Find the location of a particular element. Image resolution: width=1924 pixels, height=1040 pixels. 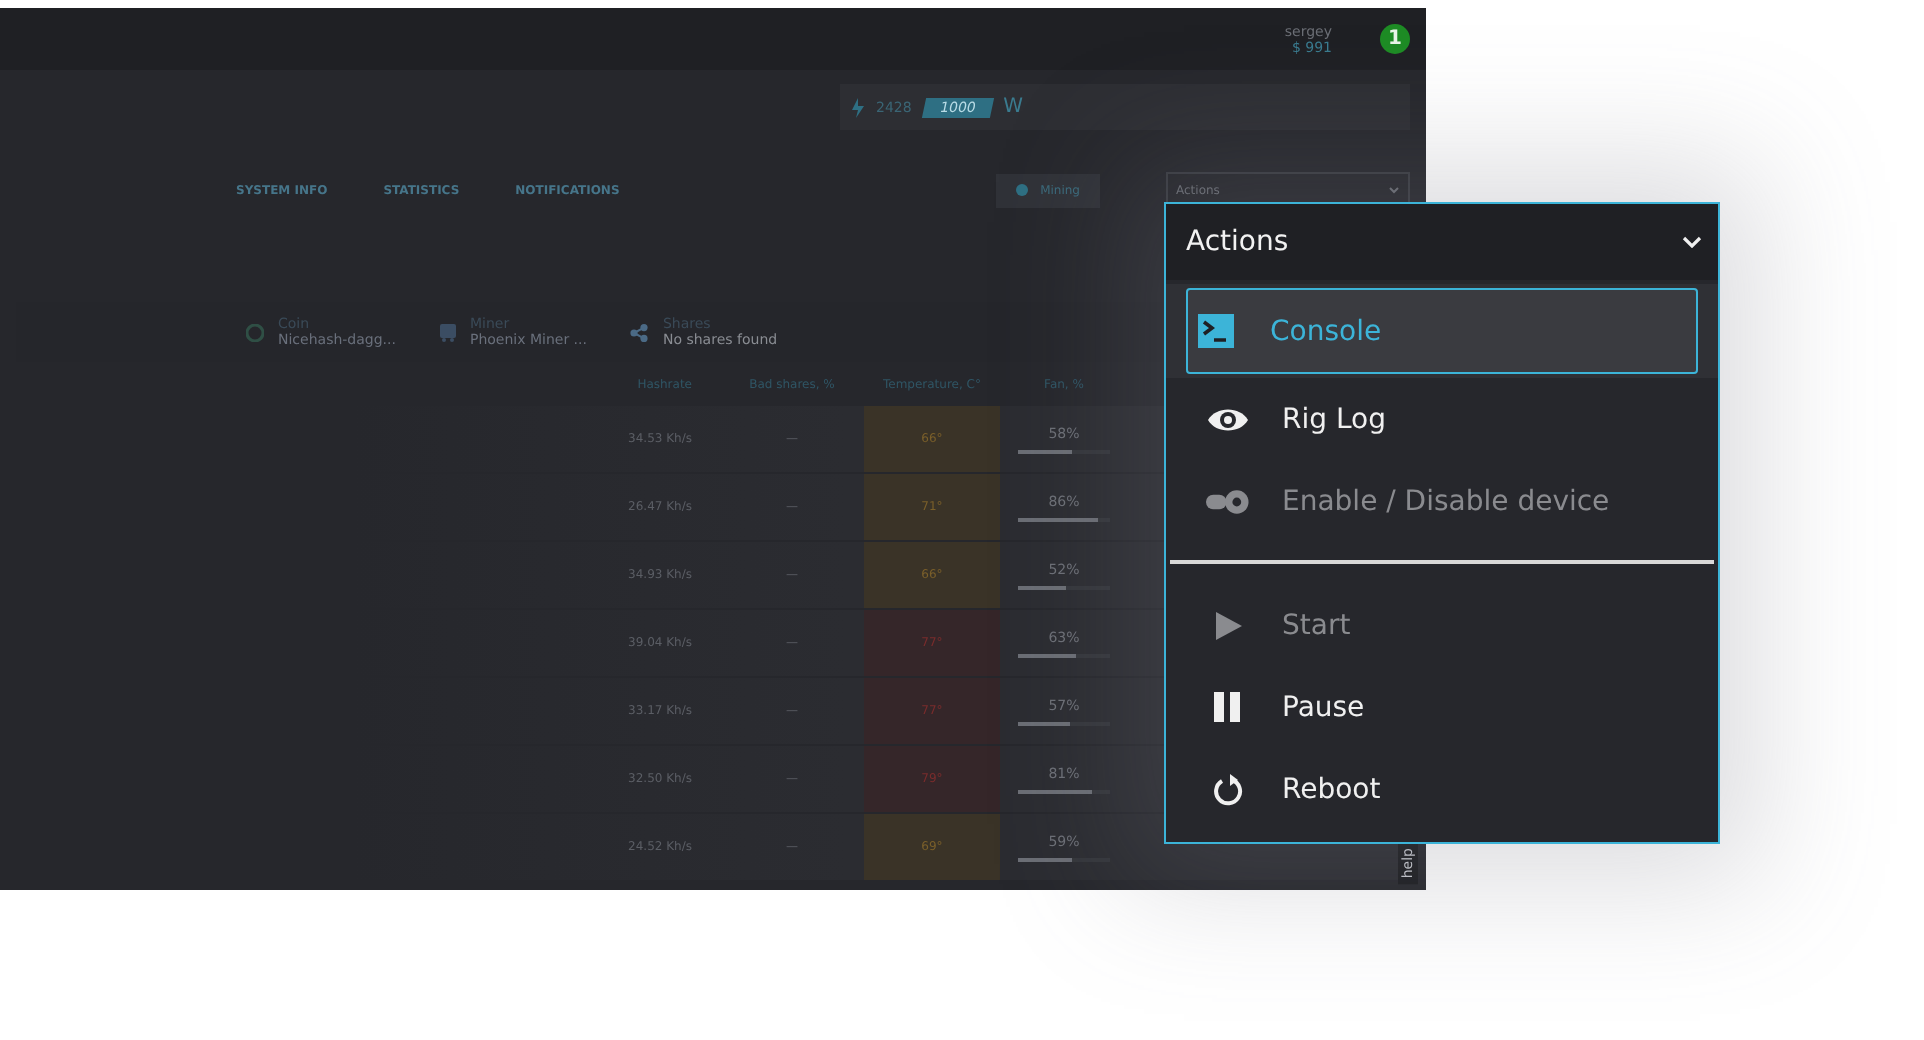

status-dot-icon is located at coordinates (1022, 190).